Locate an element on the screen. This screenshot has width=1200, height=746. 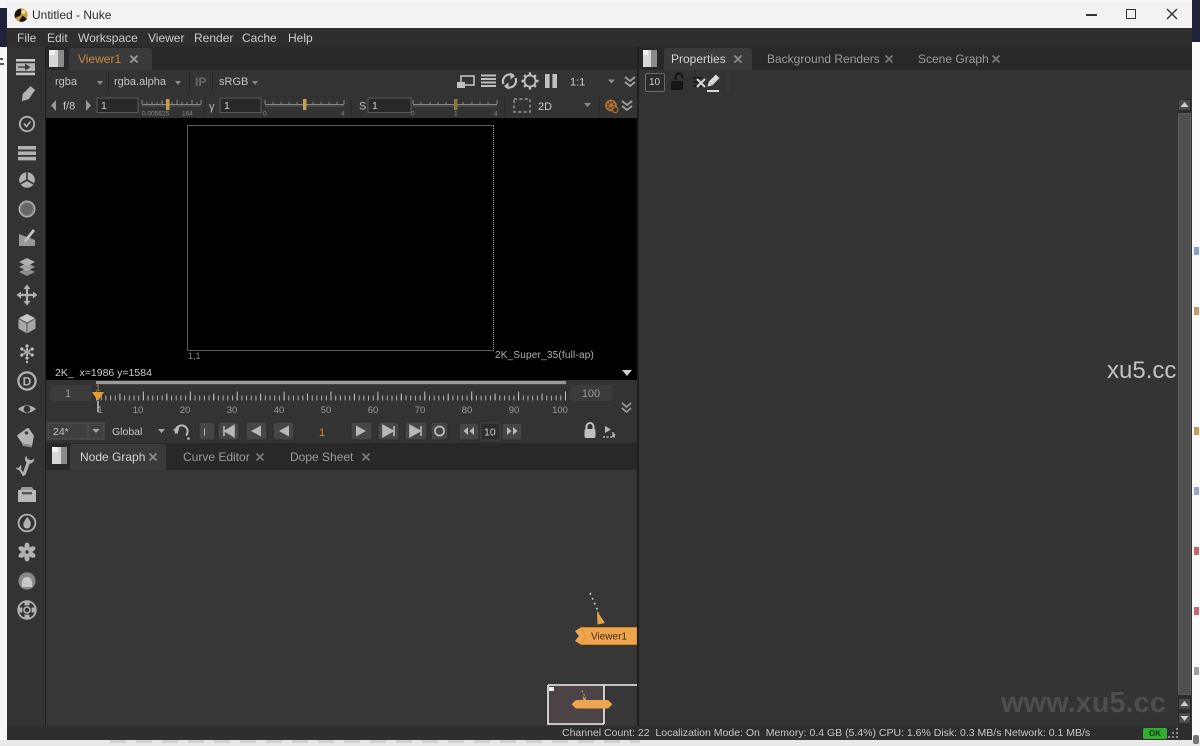
svg-text: D is located at coordinates (27, 382).